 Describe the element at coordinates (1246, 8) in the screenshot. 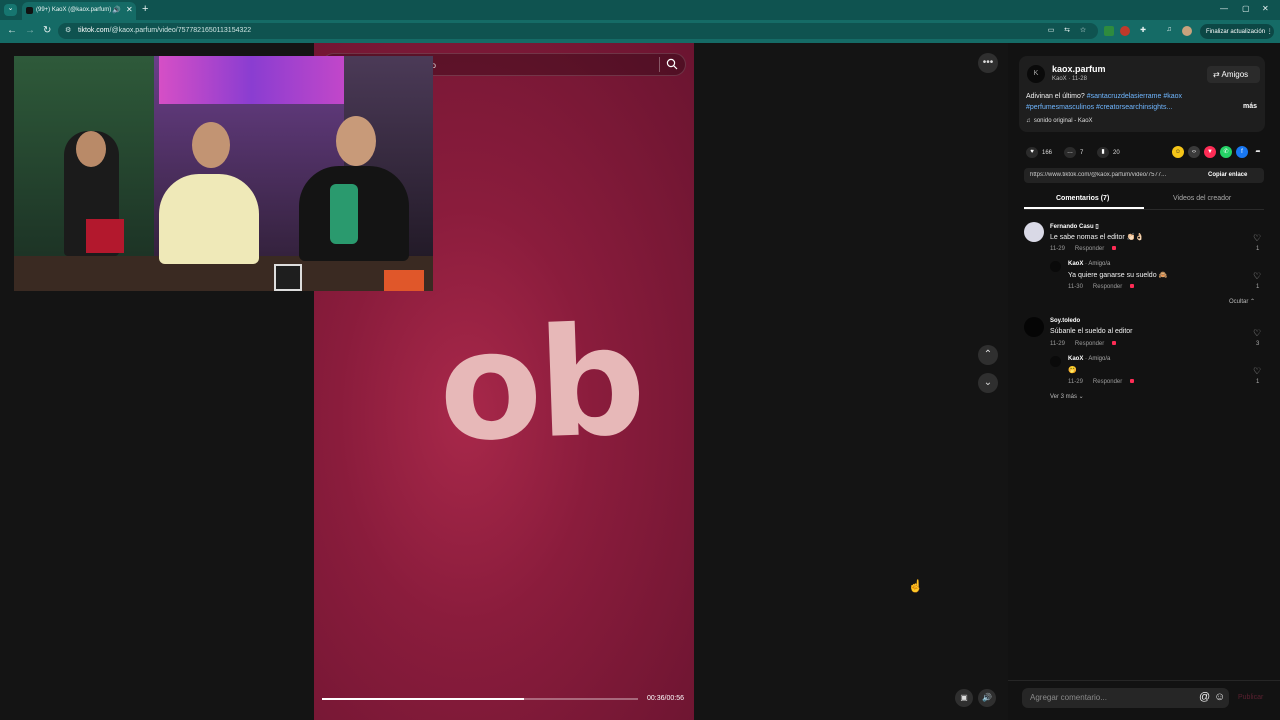

I see `maximize-icon: ▢` at that location.